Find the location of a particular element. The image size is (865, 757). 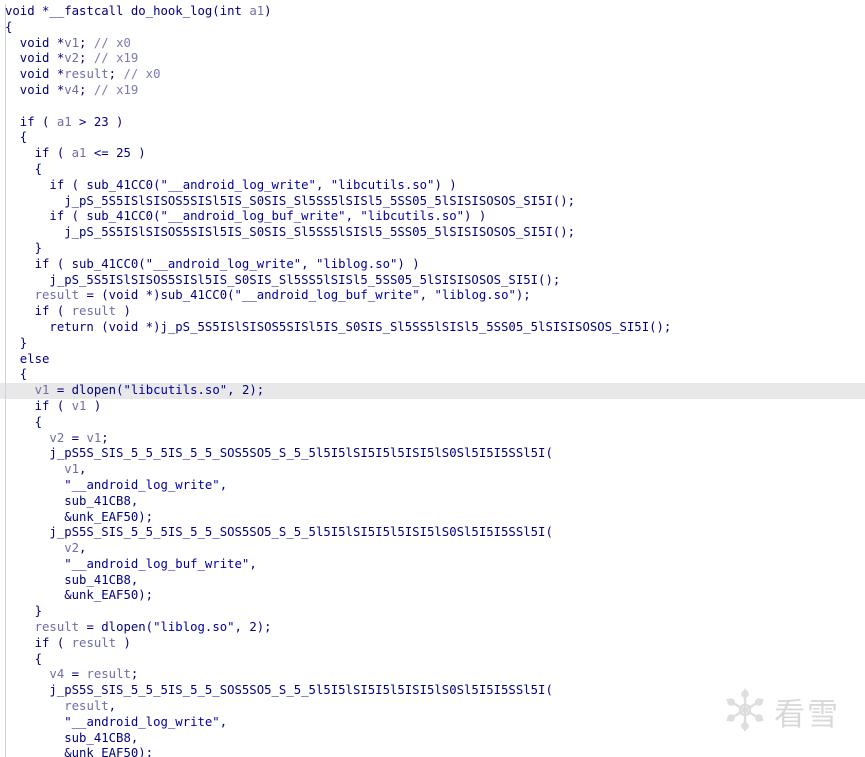

code-line: v1 = dlopen("libcutils.so", 2); is located at coordinates (338, 391).